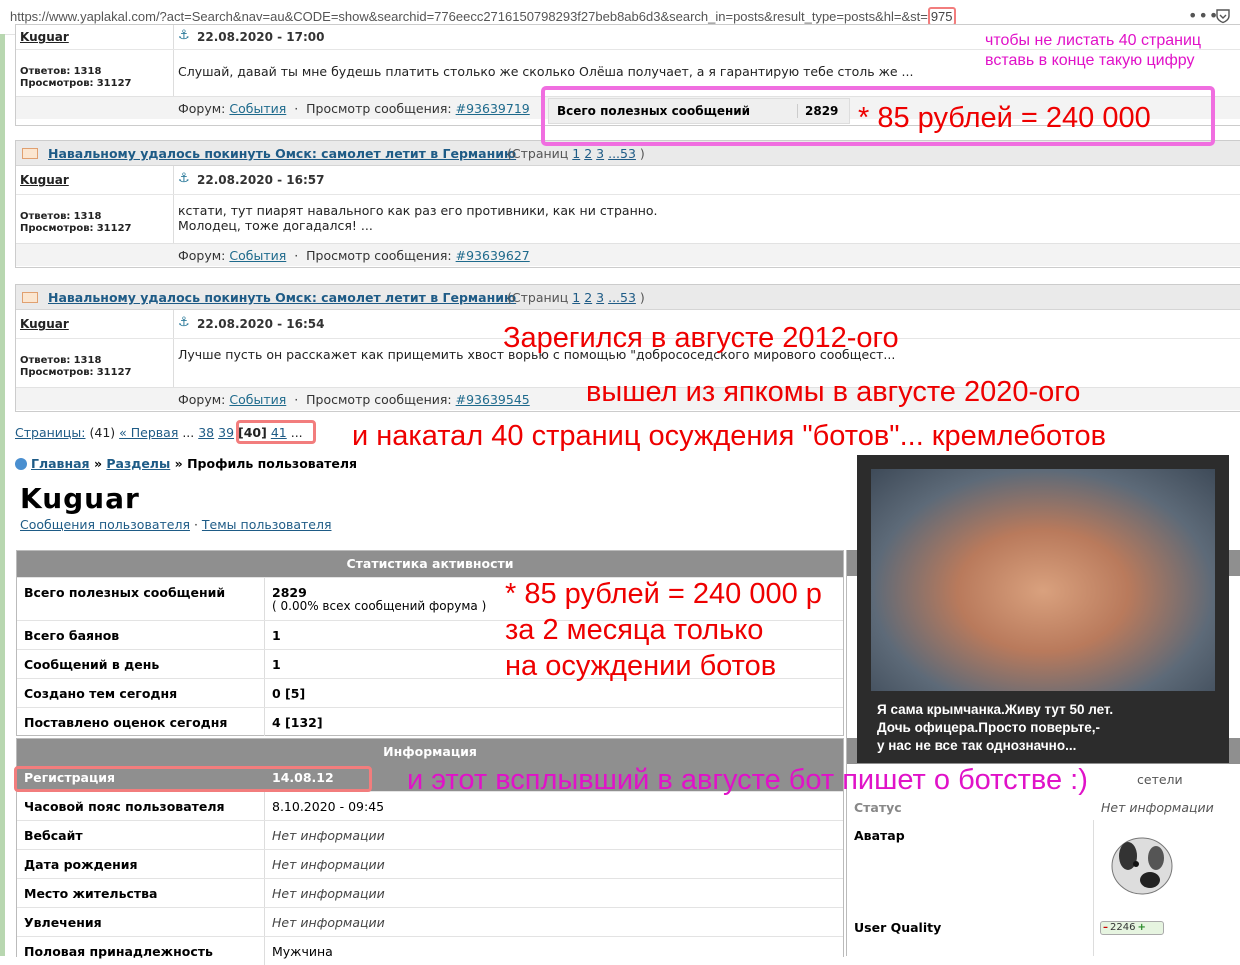 Image resolution: width=1240 pixels, height=965 pixels. What do you see at coordinates (628, 180) in the screenshot?
I see `post-header-row: Kuguar ⚓ 22.08.2020 - 16:57` at bounding box center [628, 180].